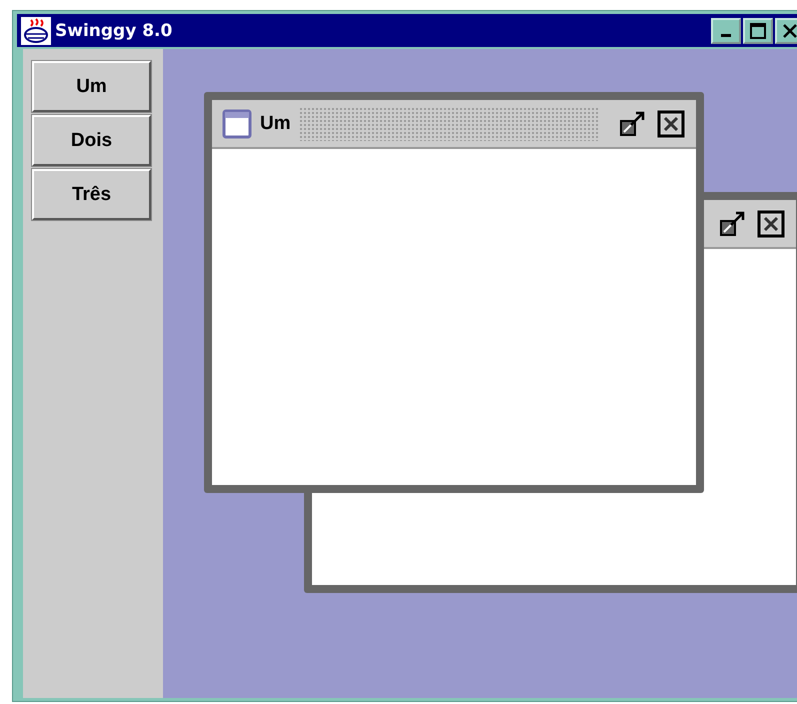 The height and width of the screenshot is (704, 797). What do you see at coordinates (91, 86) in the screenshot?
I see `sidebar-button: Um` at bounding box center [91, 86].